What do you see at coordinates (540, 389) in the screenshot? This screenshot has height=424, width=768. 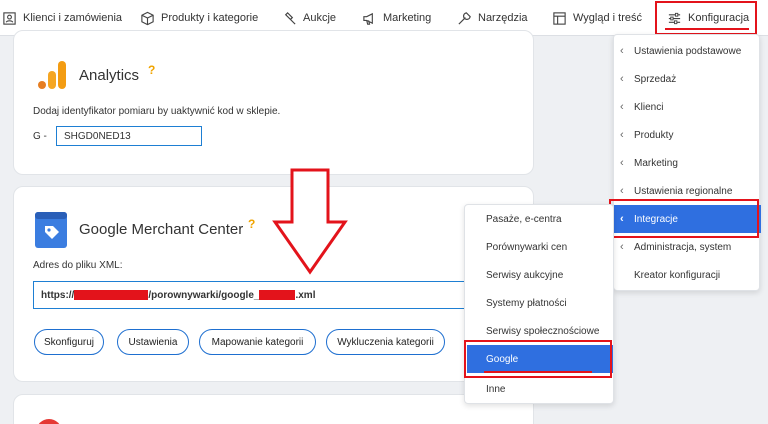 I see `submenu-item-other: Inne` at bounding box center [540, 389].